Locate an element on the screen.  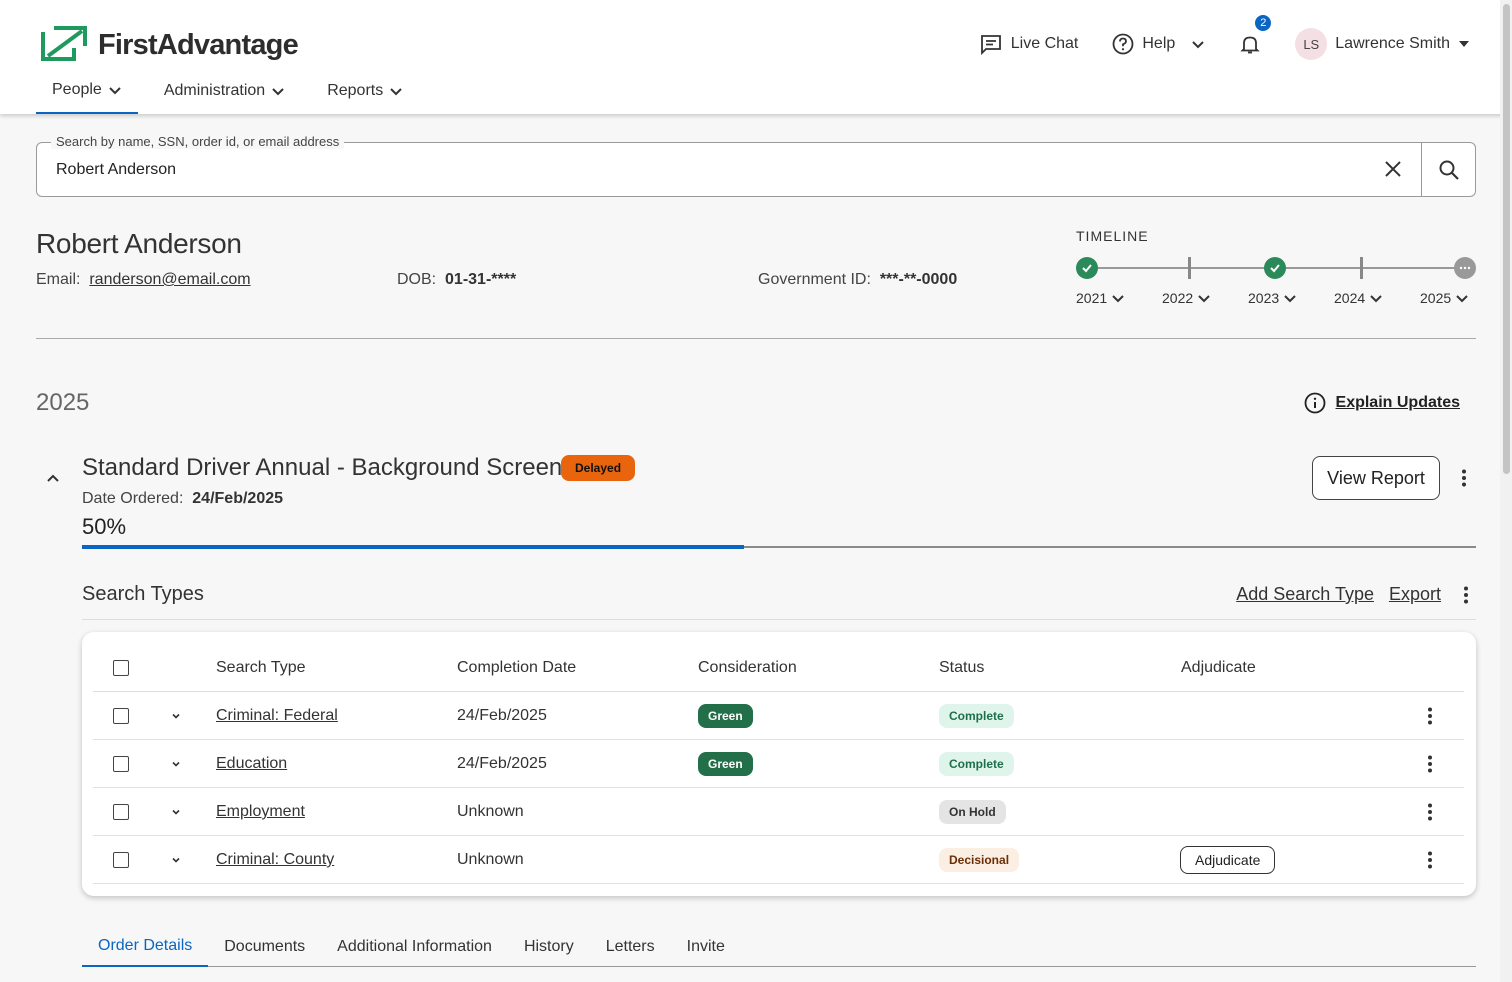
person-name: Robert Anderson is located at coordinates (139, 243).